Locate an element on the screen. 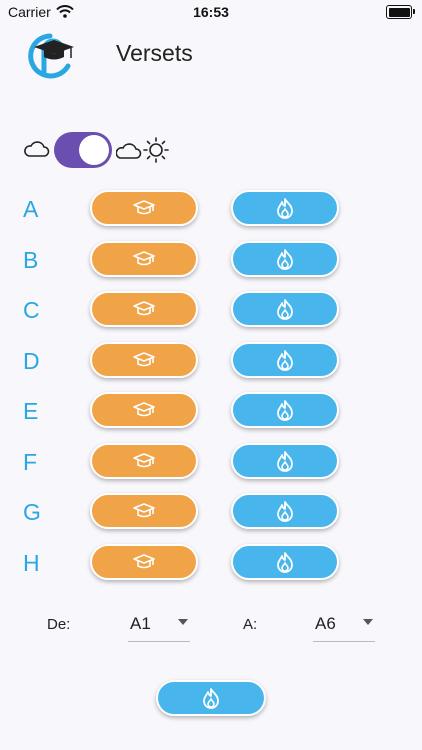  verse-row: H is located at coordinates (211, 562).